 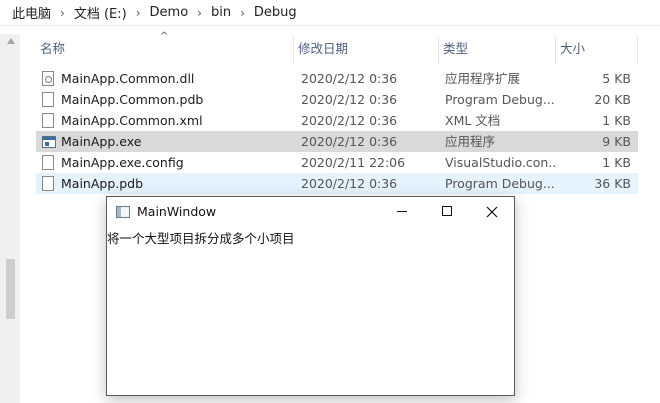 I want to click on minimize-icon, so click(x=402, y=211).